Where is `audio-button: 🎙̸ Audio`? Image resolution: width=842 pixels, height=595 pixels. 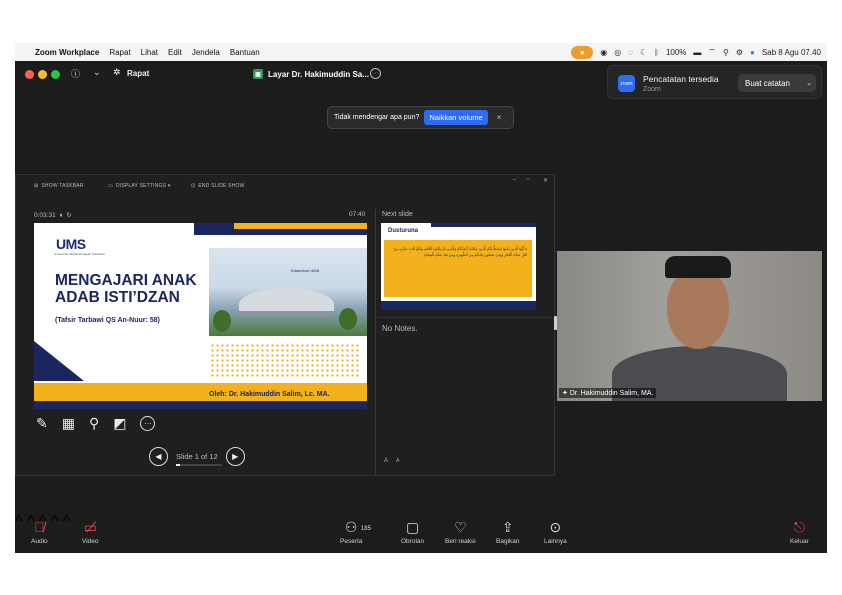 audio-button: 🎙̸ Audio is located at coordinates (39, 532).